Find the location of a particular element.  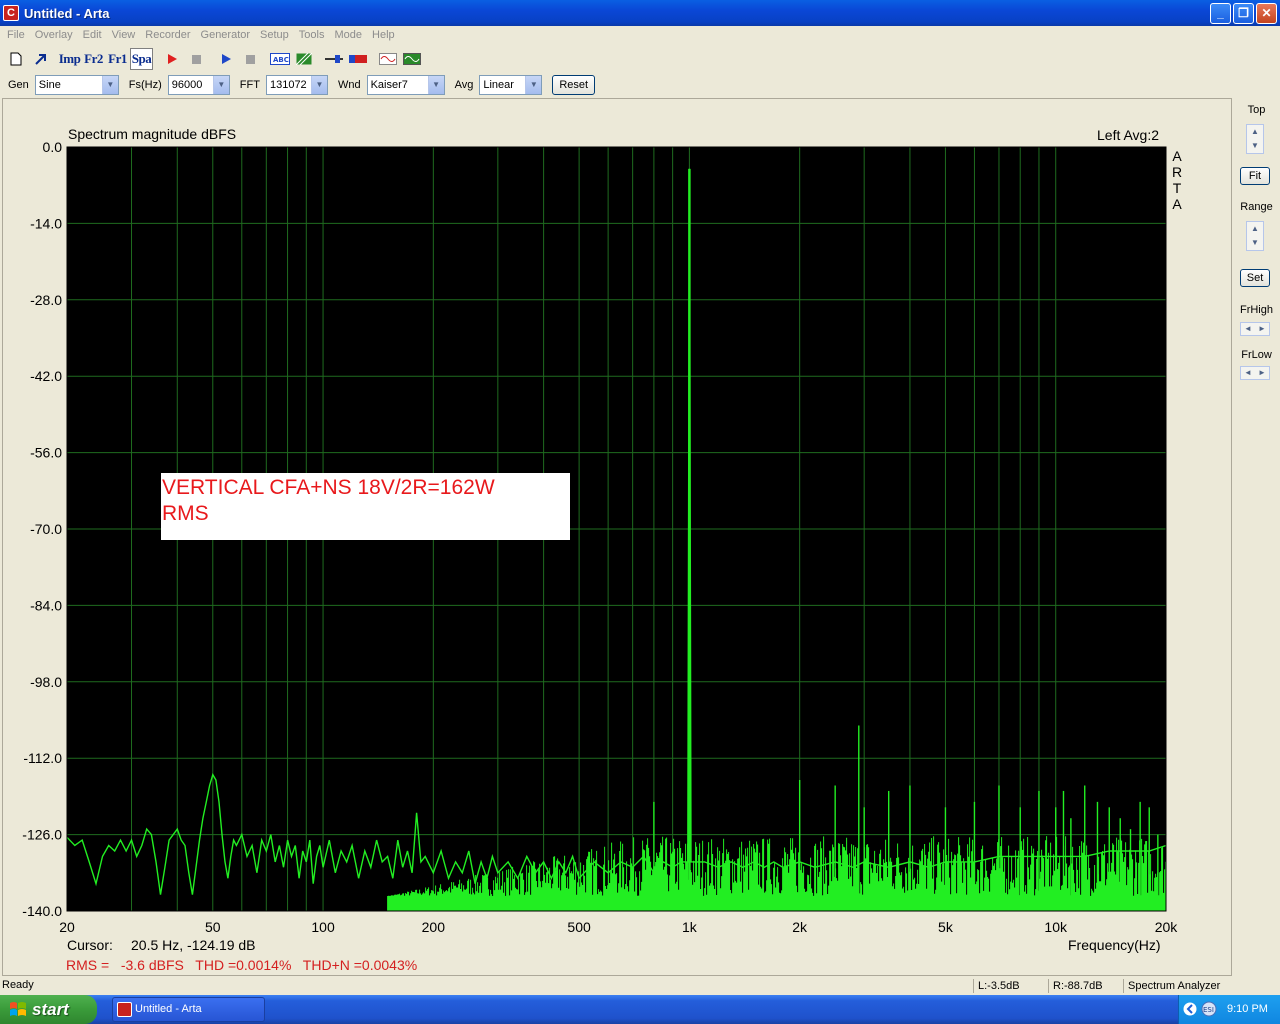

x-tick-label: 200 is located at coordinates (434, 927).